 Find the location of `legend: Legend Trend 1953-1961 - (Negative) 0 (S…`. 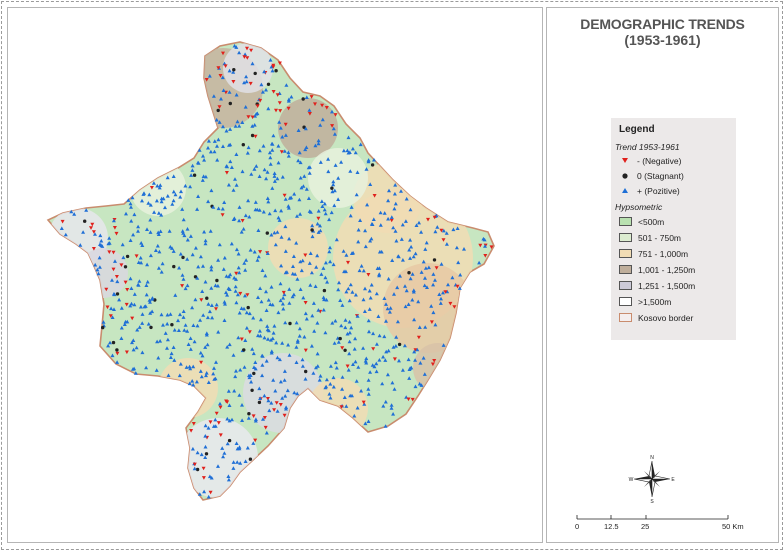

legend: Legend Trend 1953-1961 - (Negative) 0 (S… is located at coordinates (673, 229).